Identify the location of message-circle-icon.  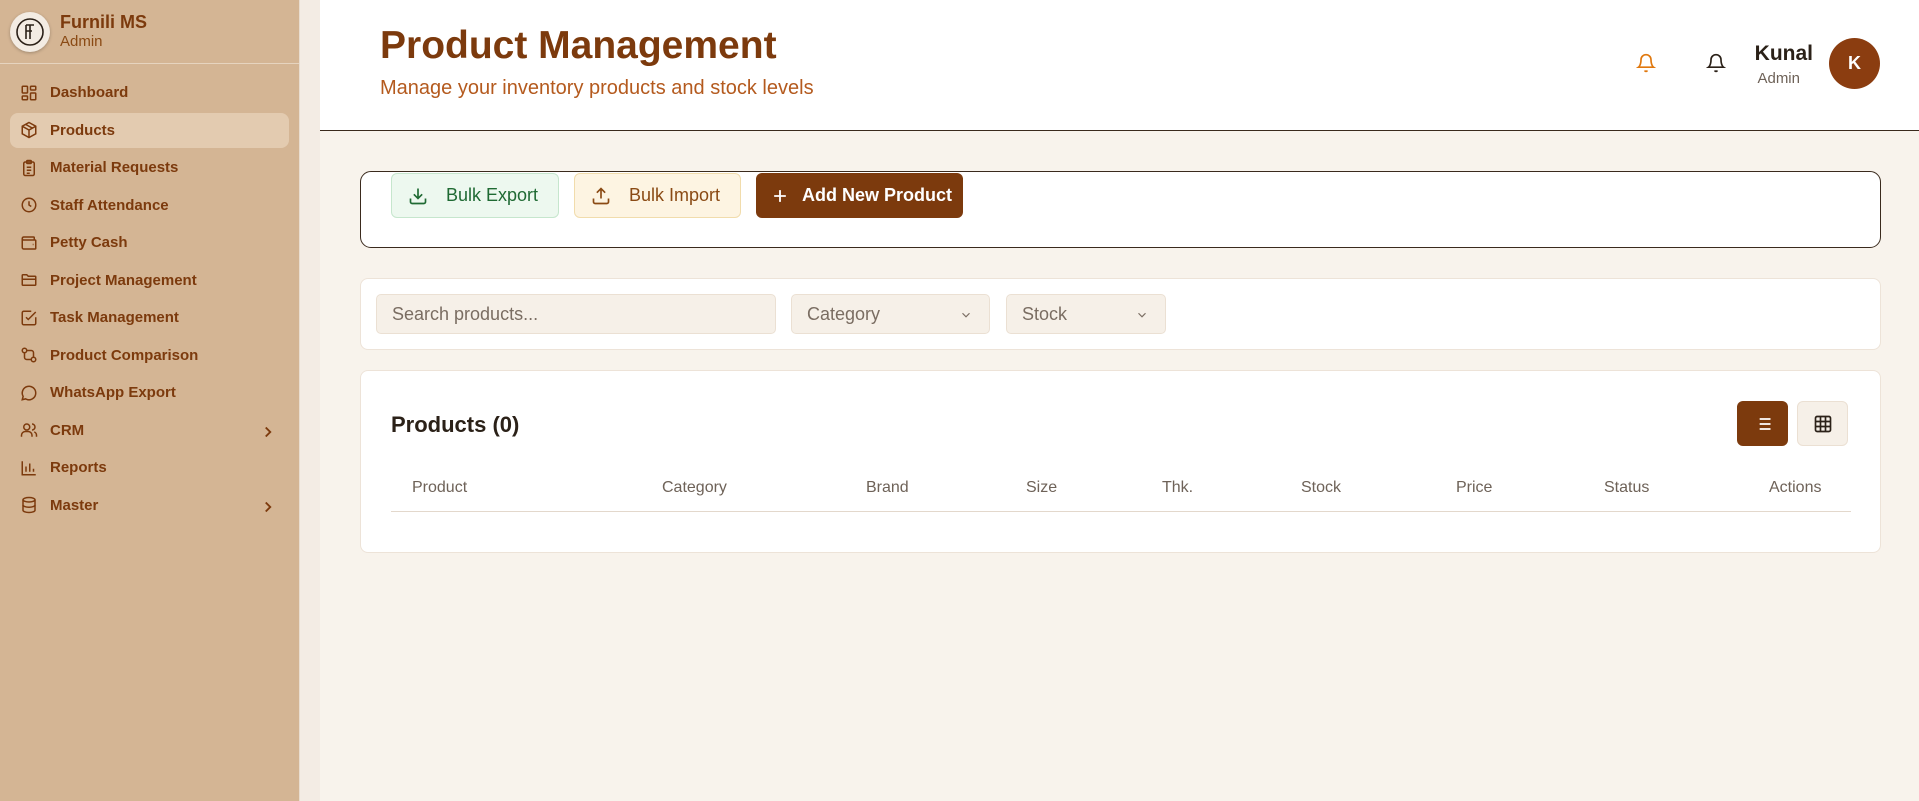
(29, 393).